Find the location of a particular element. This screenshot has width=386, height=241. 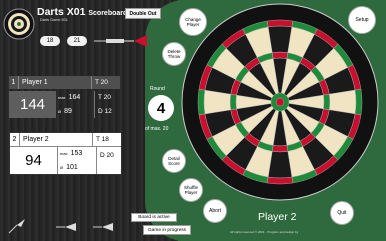

title-main: Darts X01 is located at coordinates (61, 12).